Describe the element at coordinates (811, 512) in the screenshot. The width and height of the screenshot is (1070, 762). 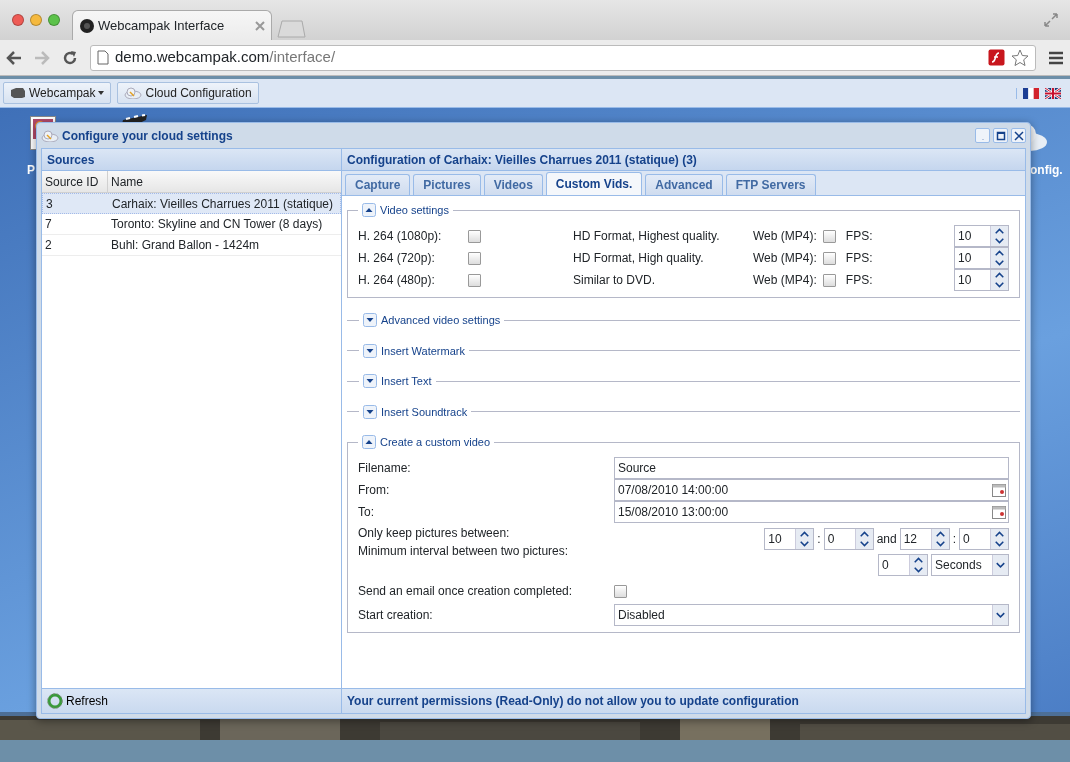
I see `date-field: 15/08/2010 13:00:00` at that location.